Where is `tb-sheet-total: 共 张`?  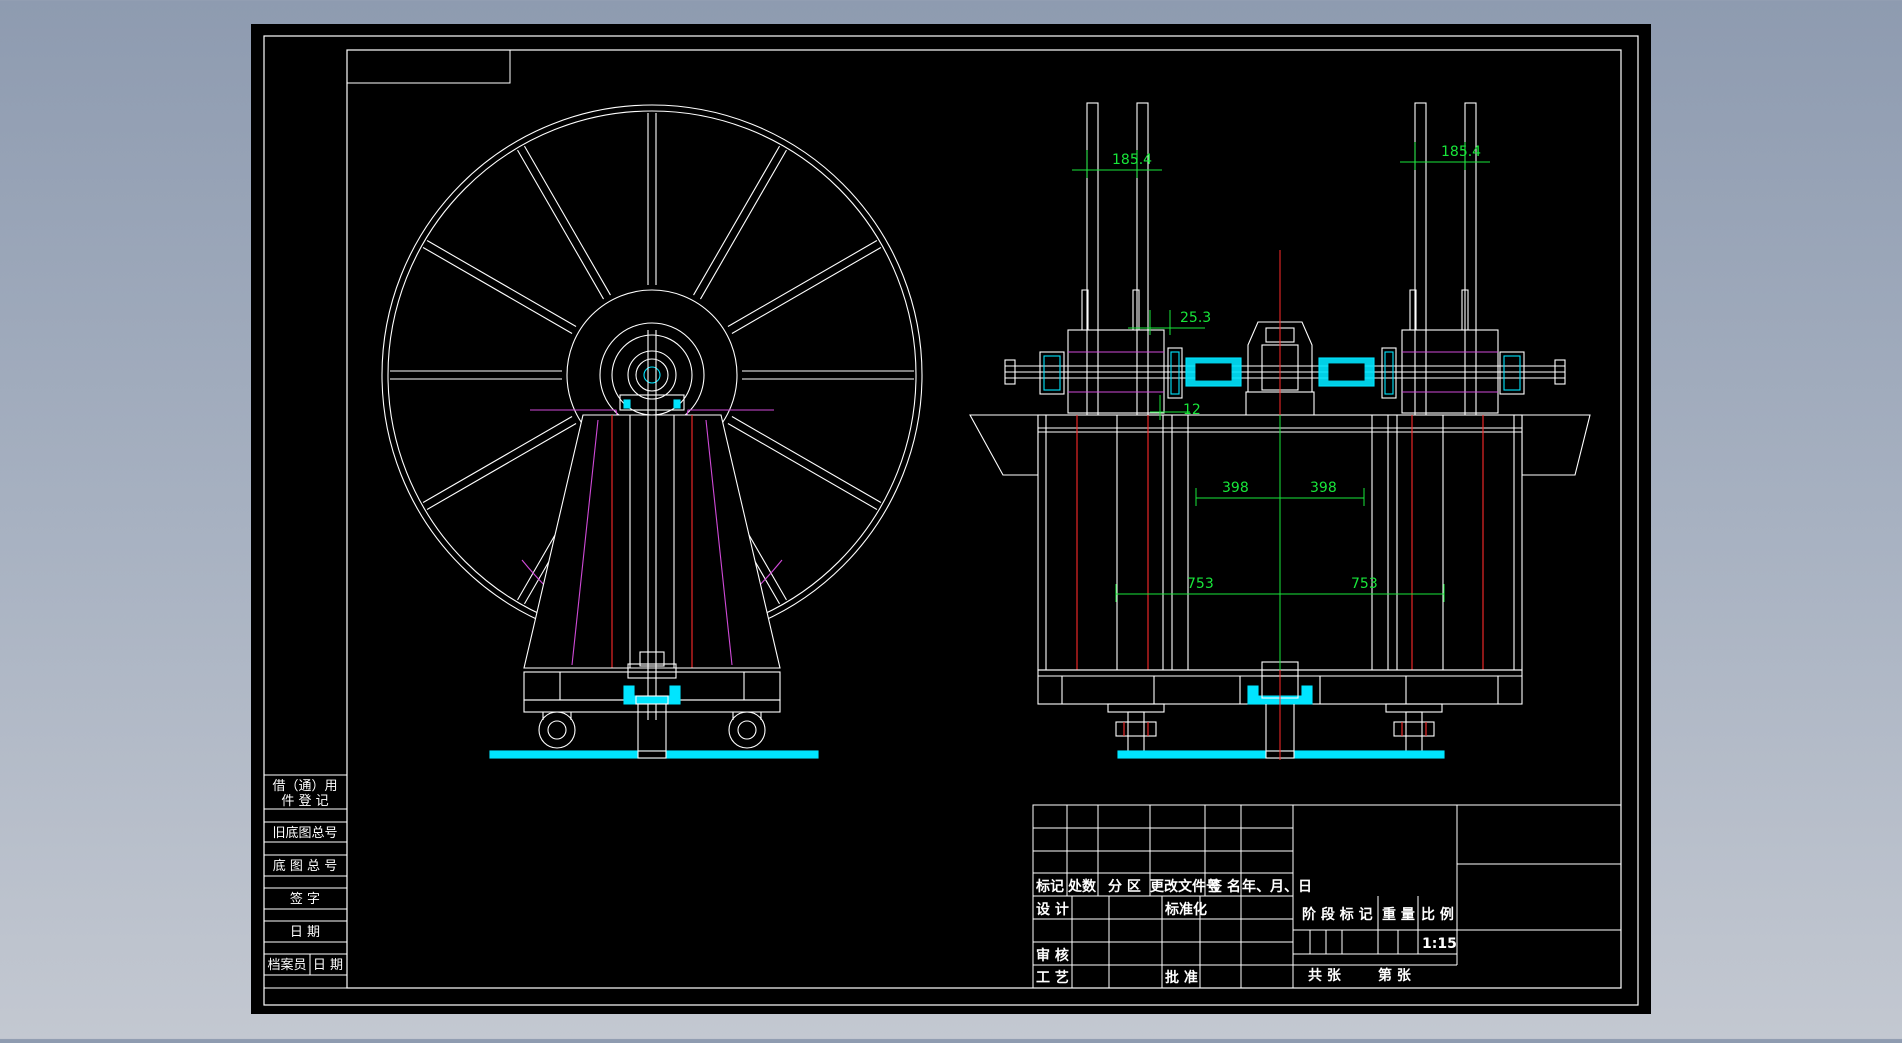 tb-sheet-total: 共 张 is located at coordinates (1325, 975).